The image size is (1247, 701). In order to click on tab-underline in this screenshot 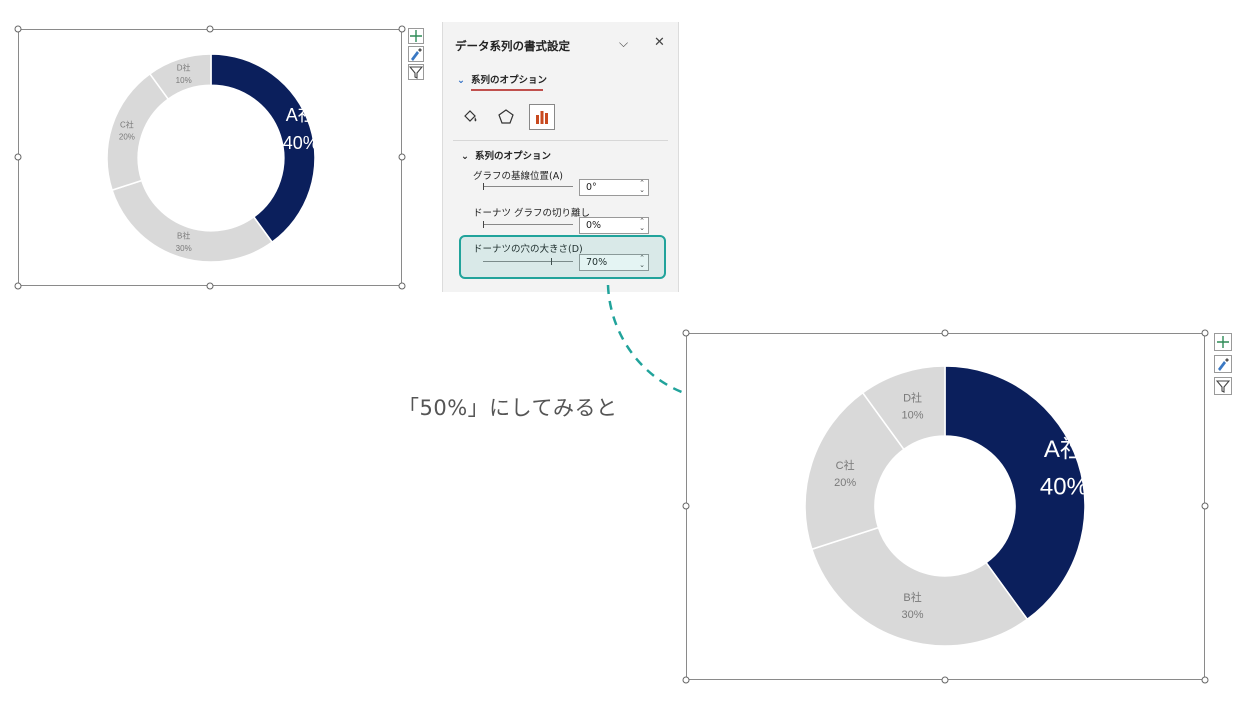, I will do `click(507, 90)`.